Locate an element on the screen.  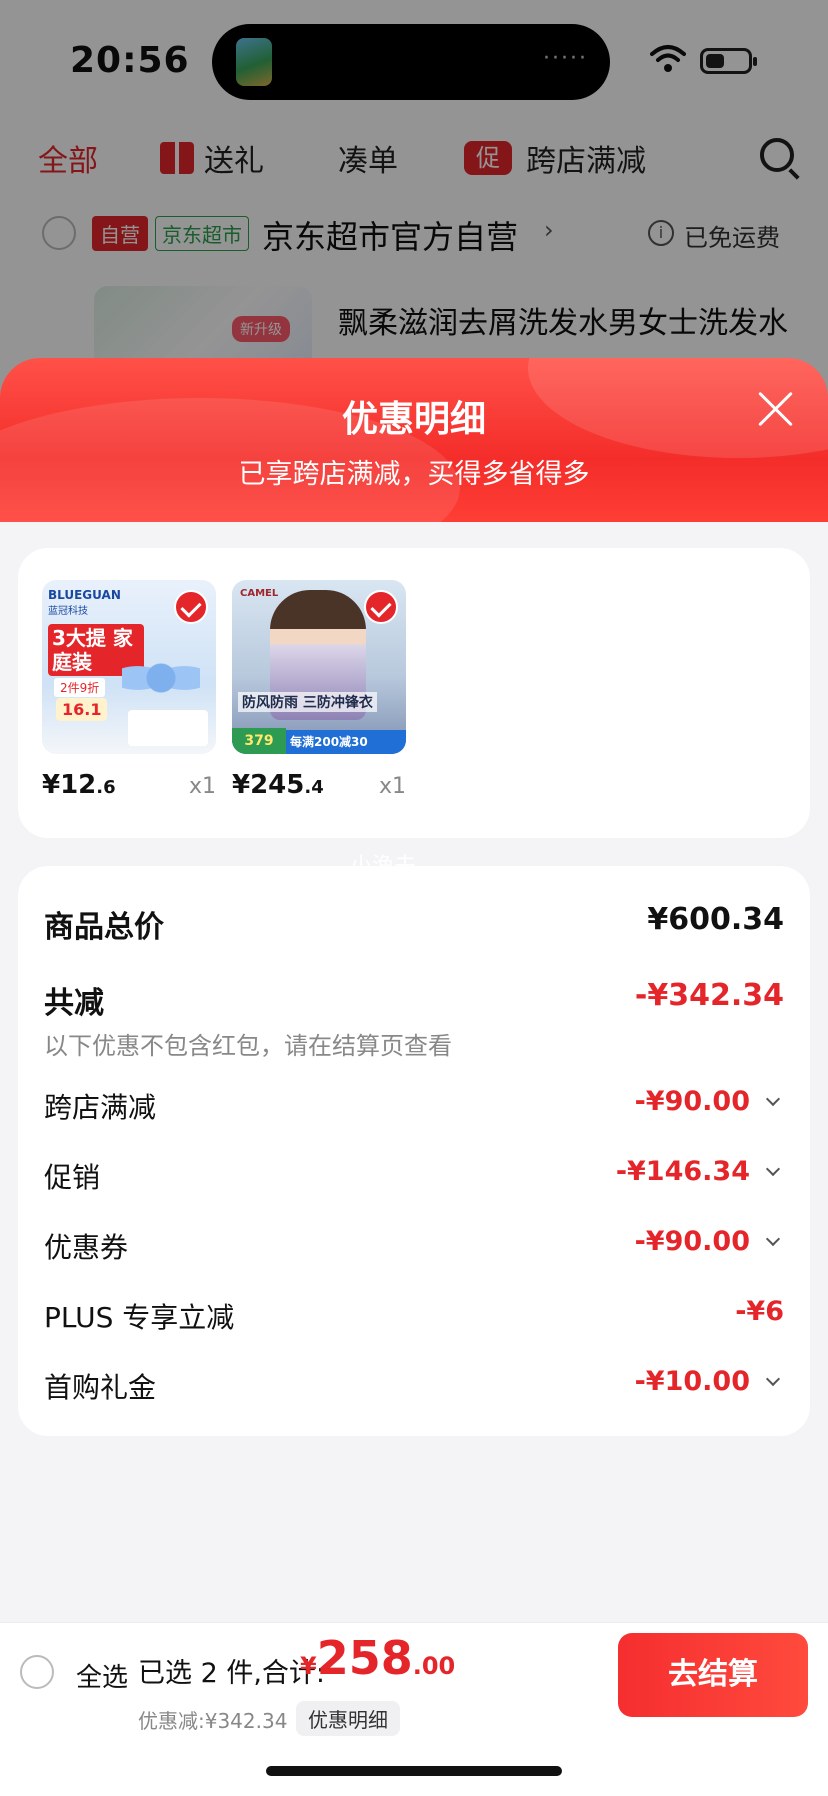
sheet-subtitle: 已享跨店满减，买得多省得多 is located at coordinates (414, 474).